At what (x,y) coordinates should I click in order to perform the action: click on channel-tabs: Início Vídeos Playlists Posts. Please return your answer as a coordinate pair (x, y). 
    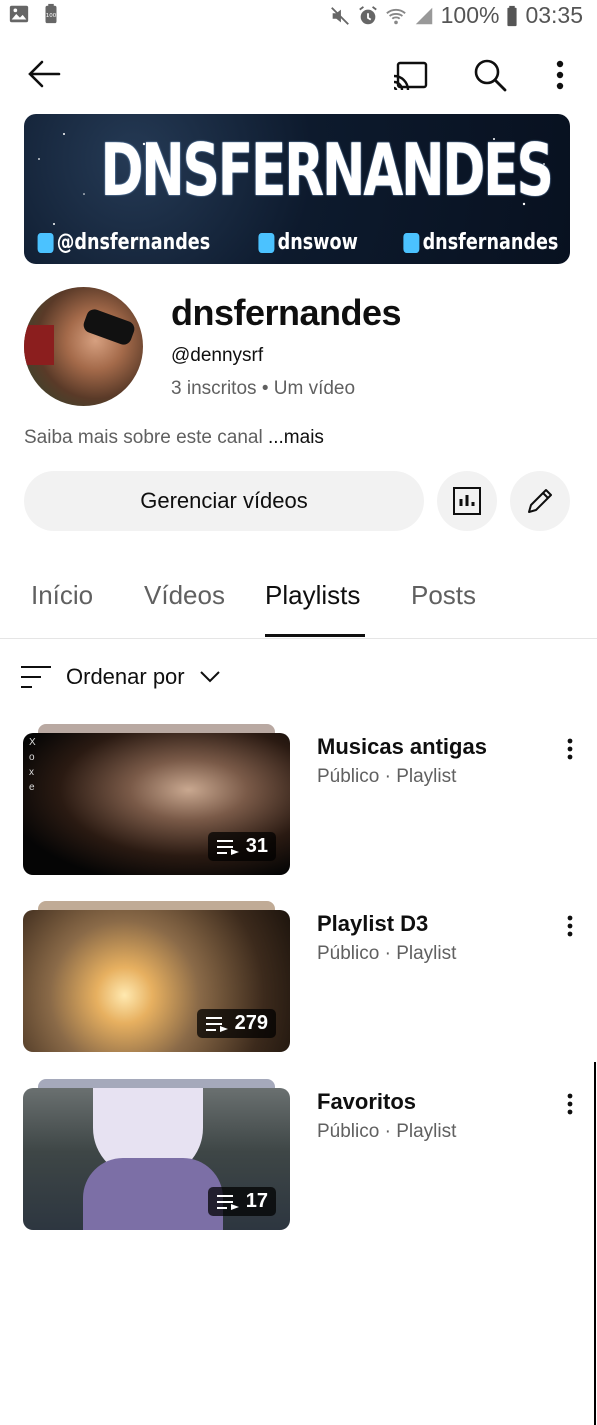
    Looking at the image, I should click on (298, 609).